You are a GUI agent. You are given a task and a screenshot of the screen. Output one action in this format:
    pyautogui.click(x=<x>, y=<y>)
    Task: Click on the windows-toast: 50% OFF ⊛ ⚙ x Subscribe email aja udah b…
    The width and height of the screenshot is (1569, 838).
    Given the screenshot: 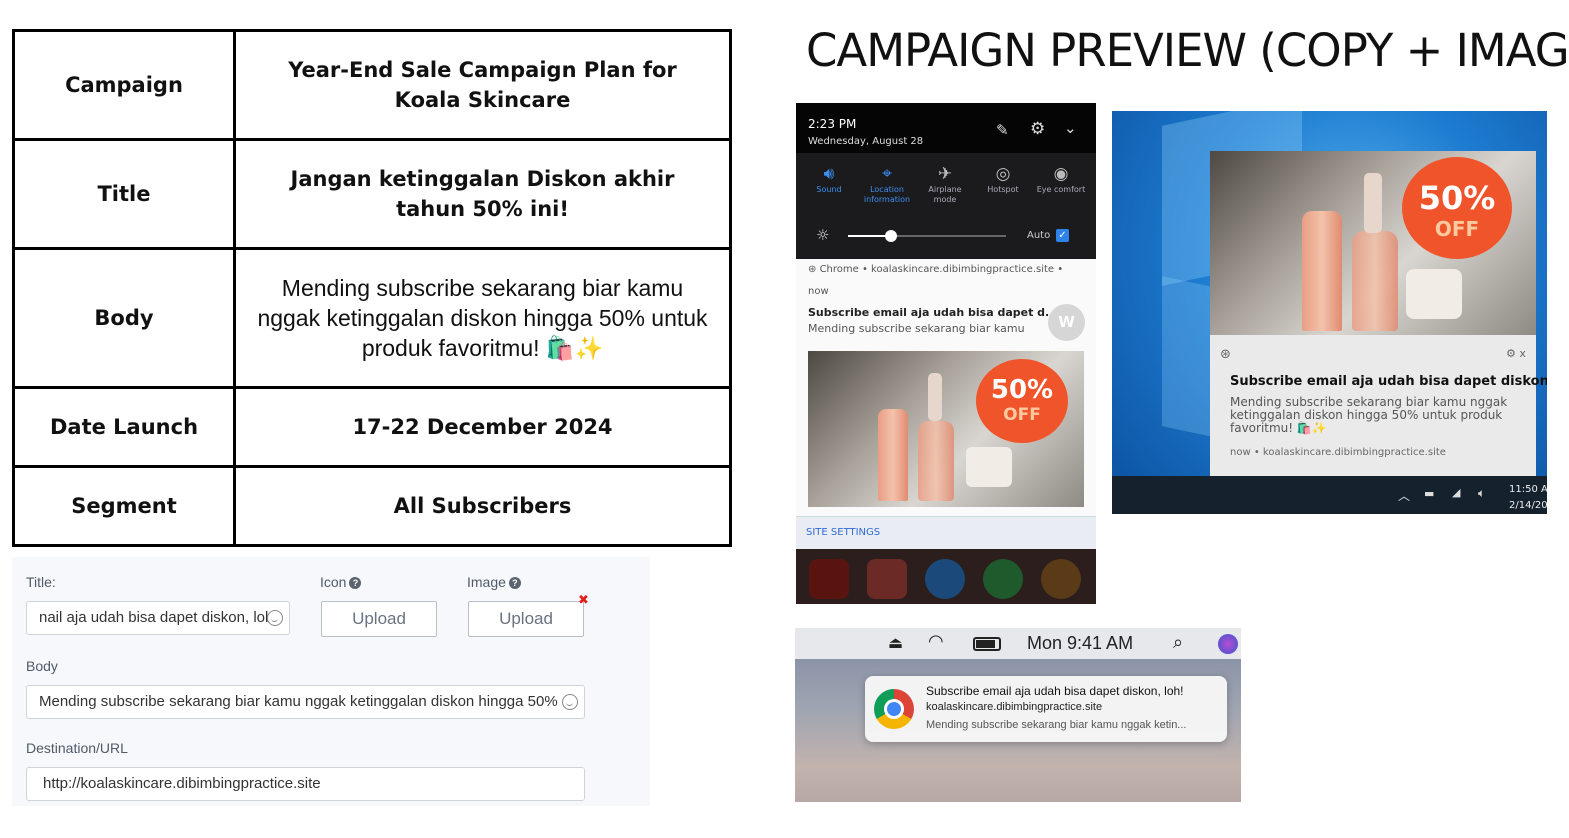 What is the action you would take?
    pyautogui.click(x=1378, y=313)
    